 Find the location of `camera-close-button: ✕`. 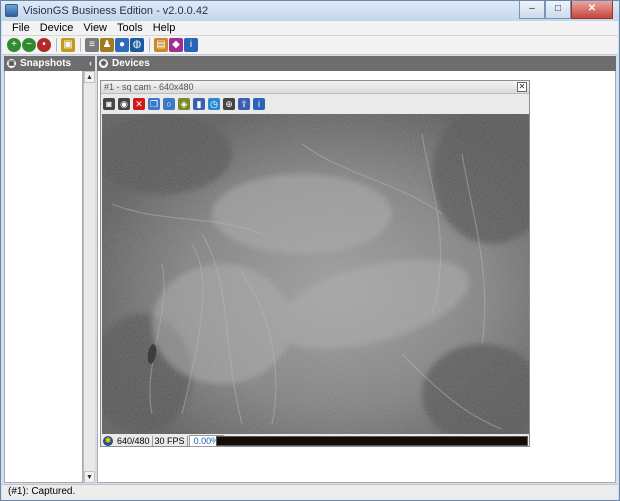

camera-close-button: ✕ is located at coordinates (522, 87).